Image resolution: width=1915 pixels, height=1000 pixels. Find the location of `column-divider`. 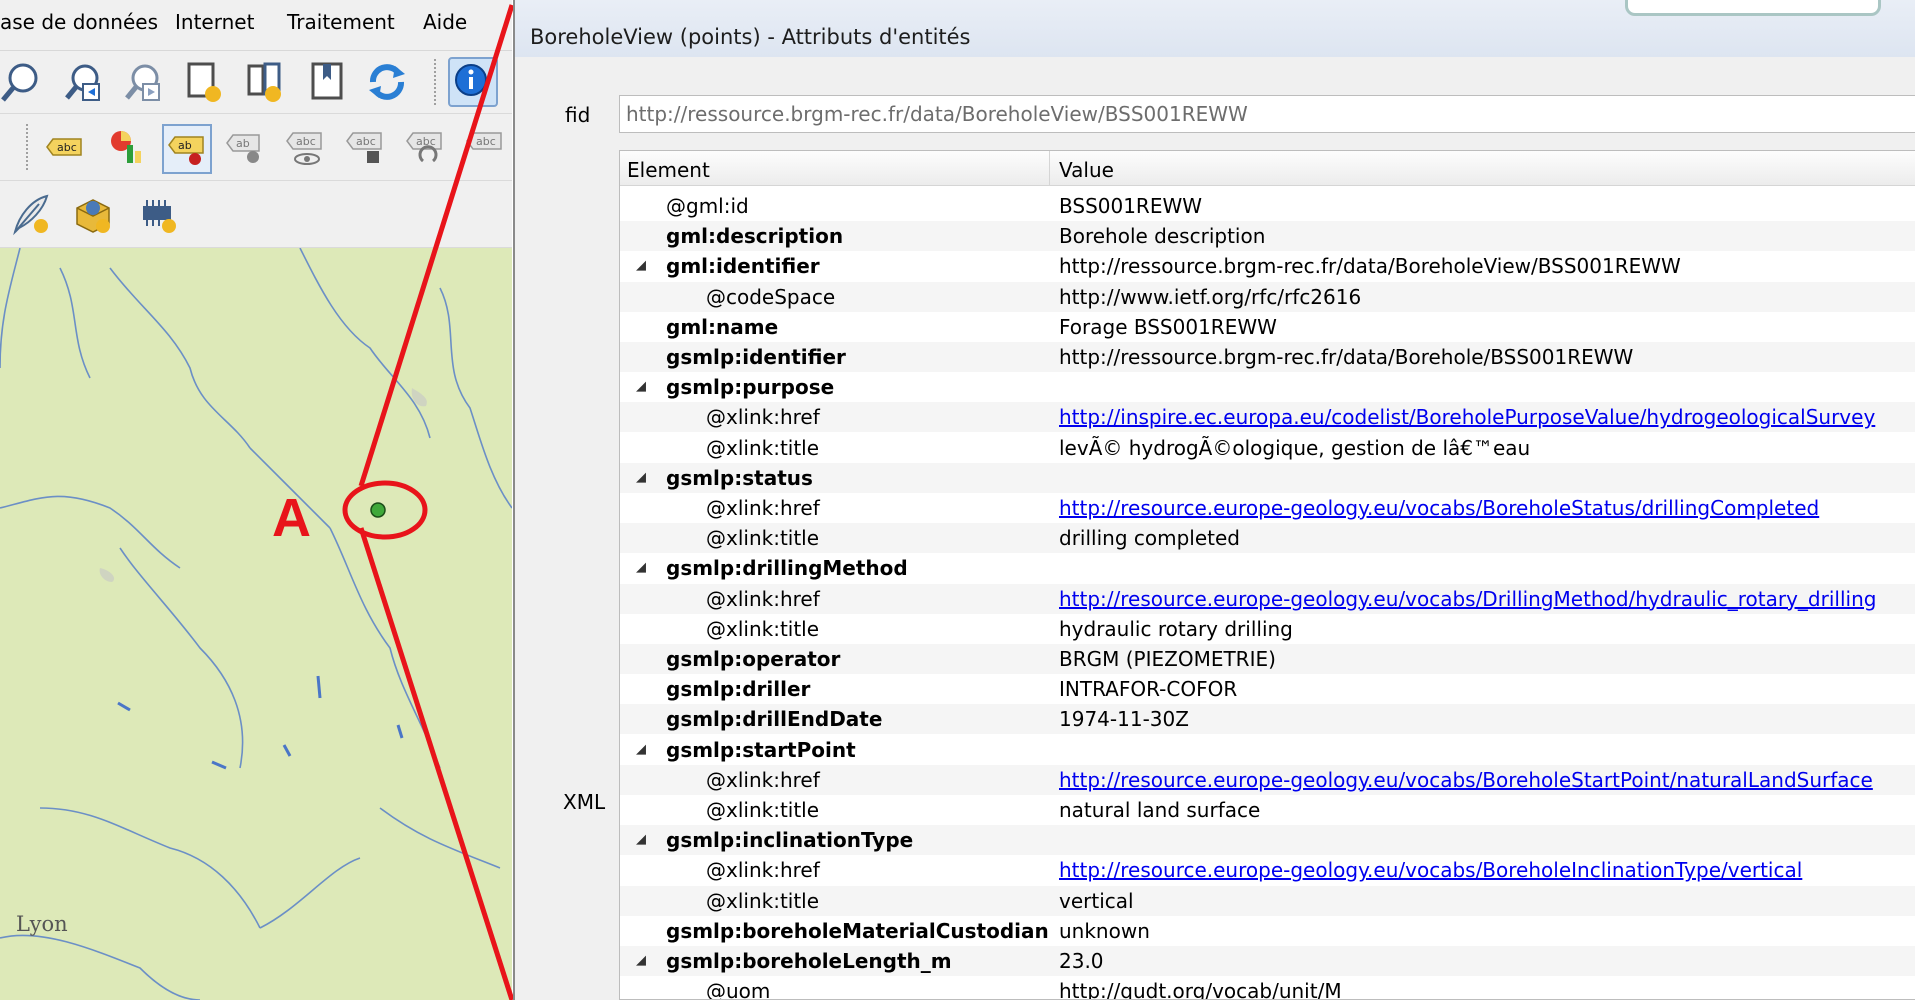

column-divider is located at coordinates (1049, 168).